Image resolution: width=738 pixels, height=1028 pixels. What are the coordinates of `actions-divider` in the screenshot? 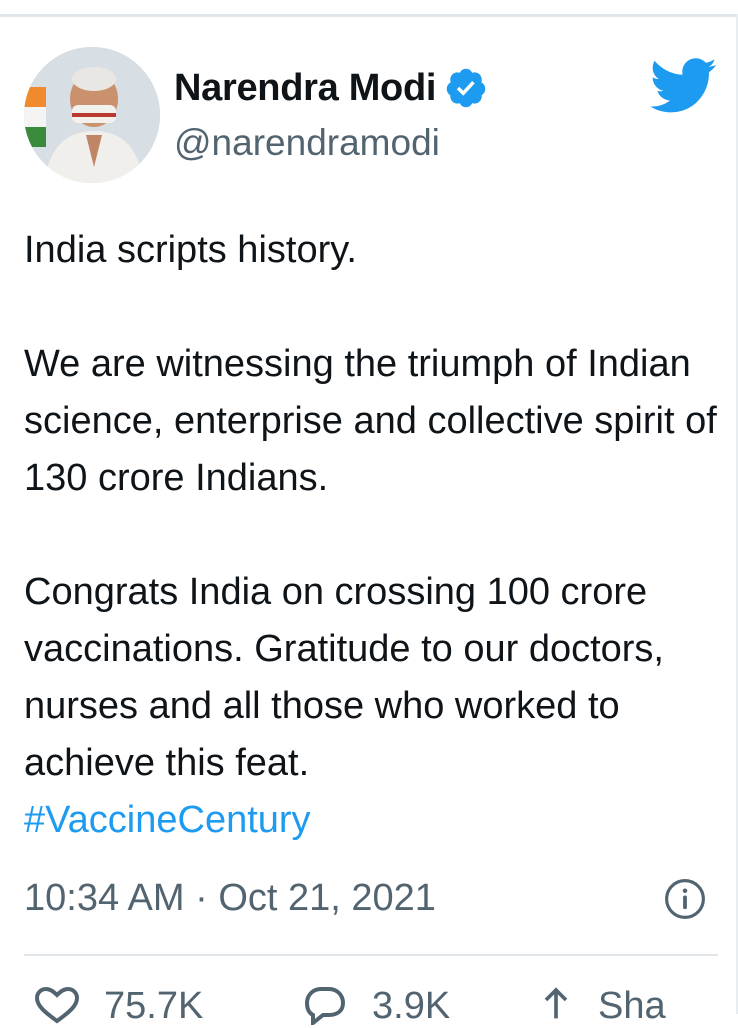 It's located at (371, 955).